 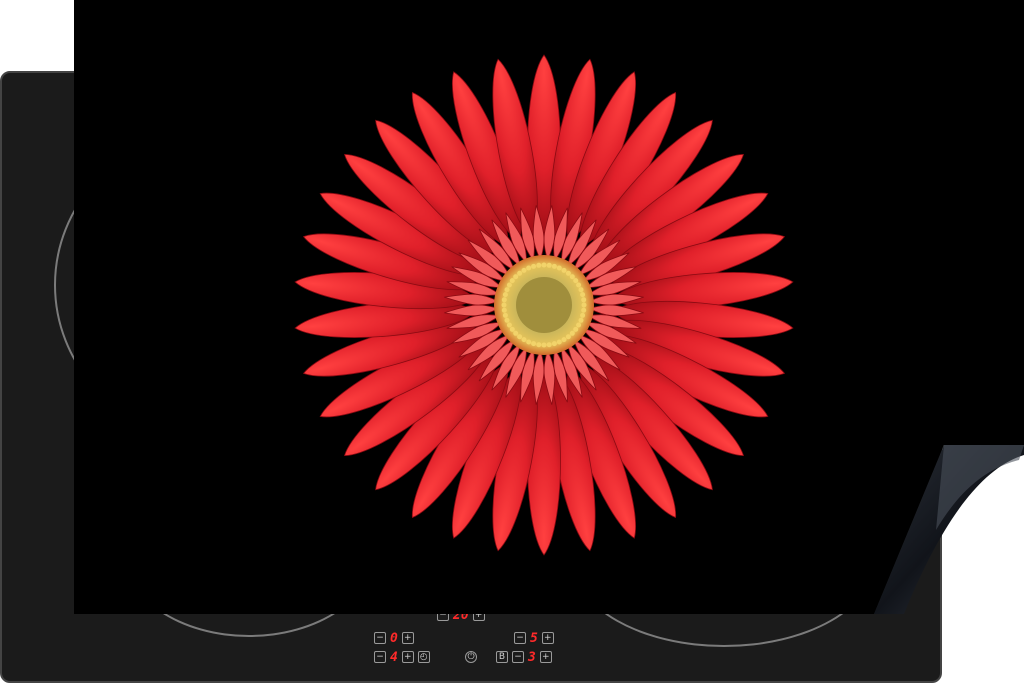 I want to click on power-icon: ⏻, so click(x=471, y=657).